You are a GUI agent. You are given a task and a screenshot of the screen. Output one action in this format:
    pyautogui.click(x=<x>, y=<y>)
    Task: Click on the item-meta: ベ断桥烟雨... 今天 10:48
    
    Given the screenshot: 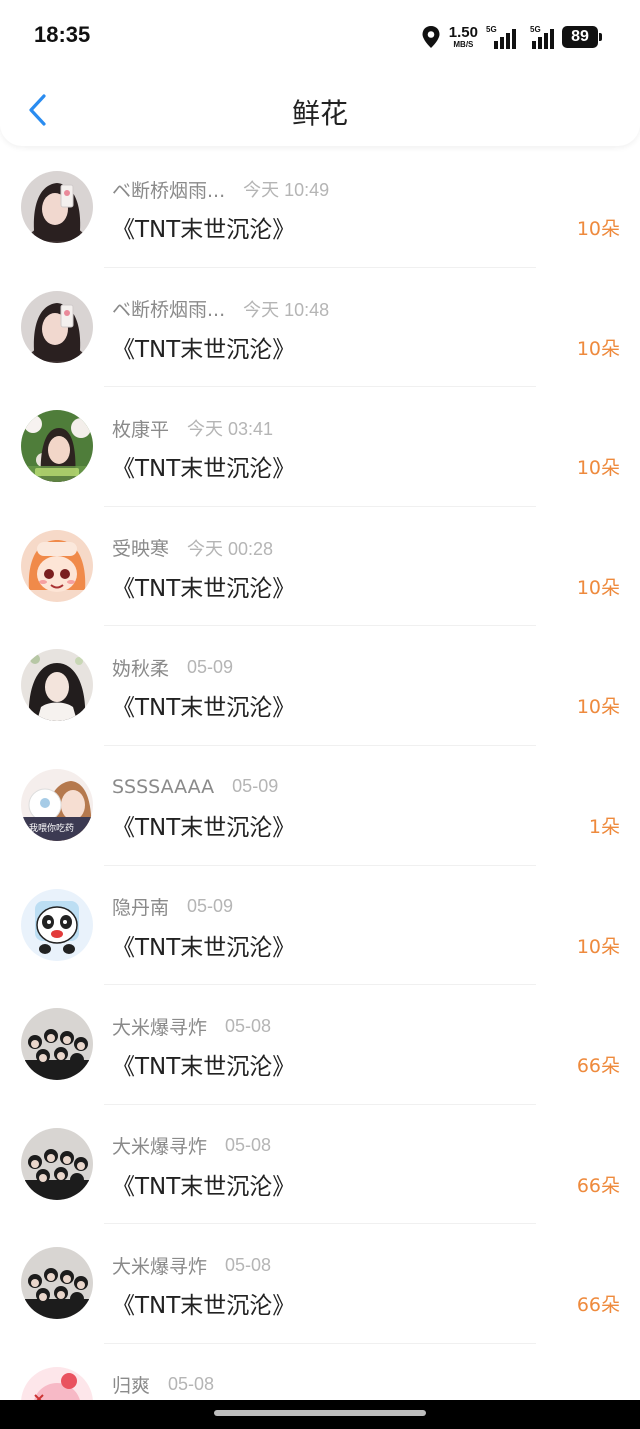 What is the action you would take?
    pyautogui.click(x=220, y=309)
    